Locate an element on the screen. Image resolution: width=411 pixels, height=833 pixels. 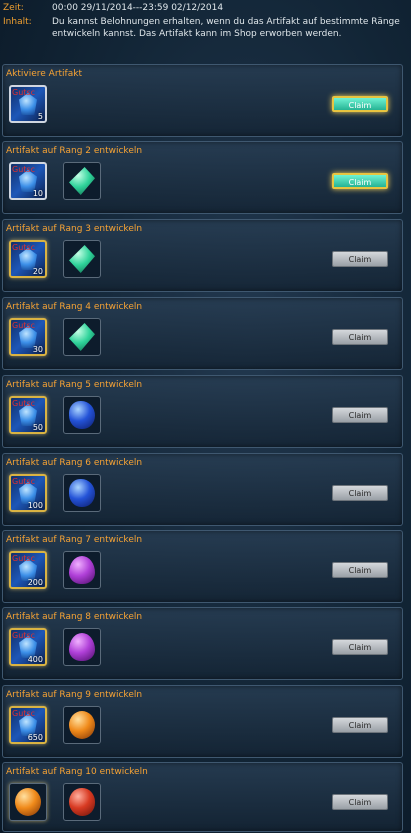
reward-row: Aktiviere Artifakt Gutsc 5 Claim is located at coordinates (202, 100).